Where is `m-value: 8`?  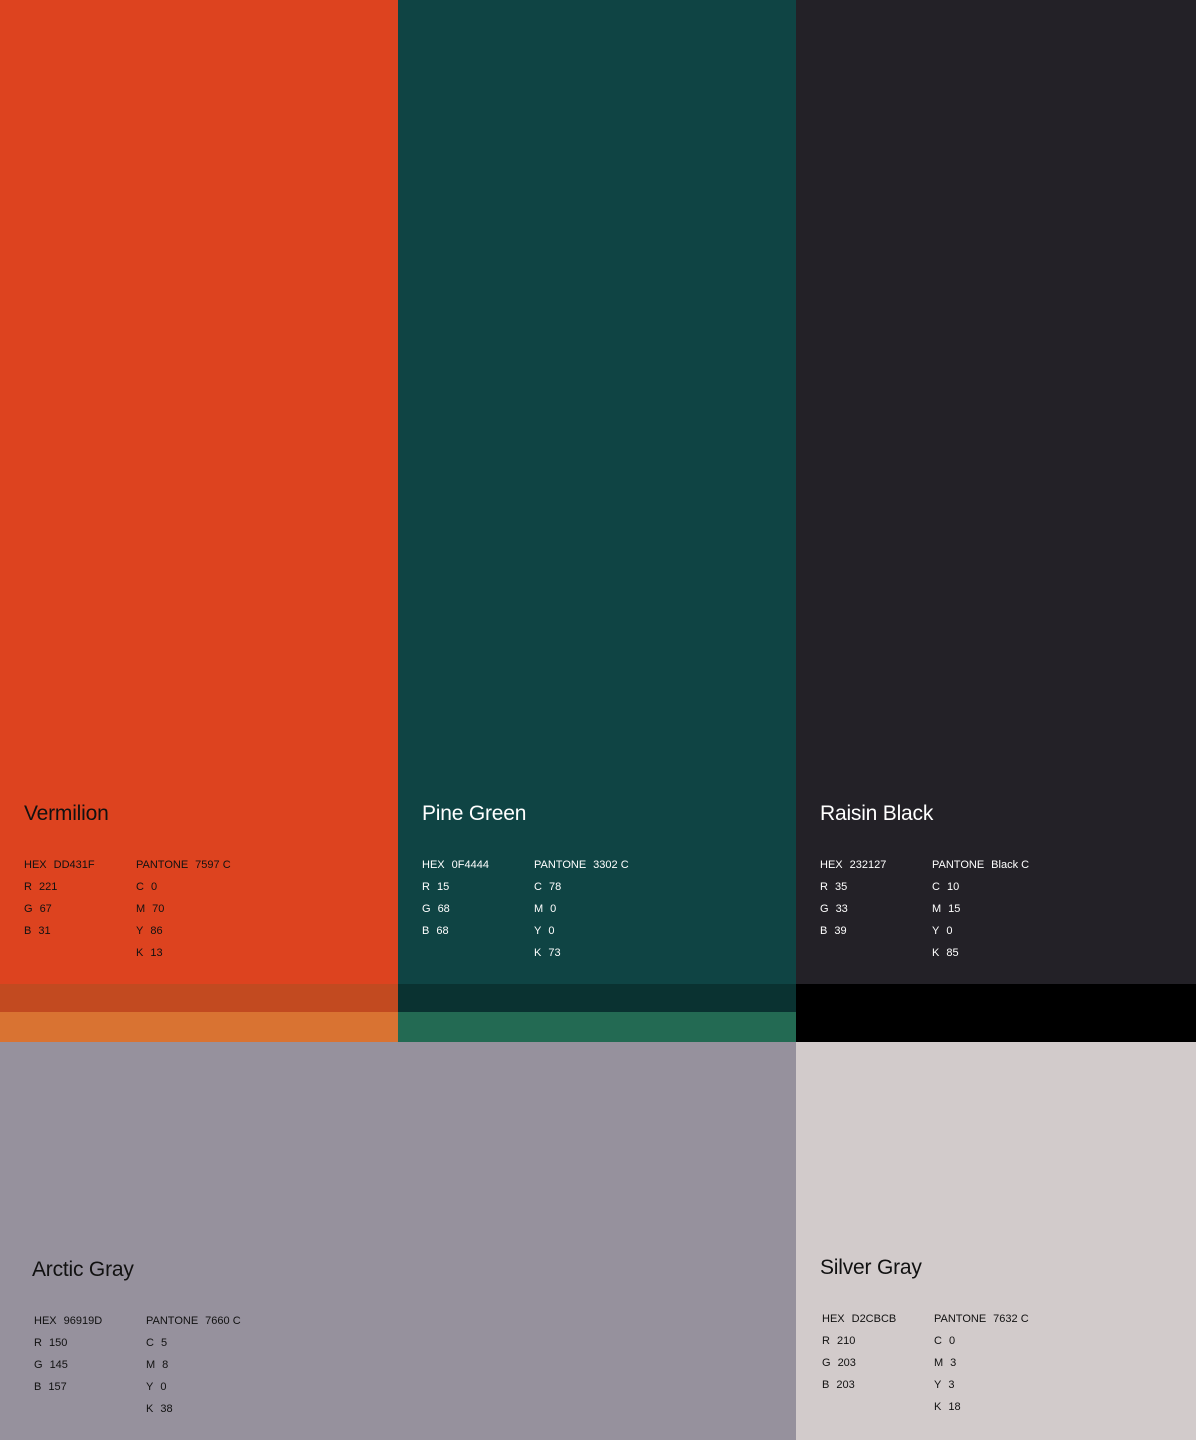 m-value: 8 is located at coordinates (165, 1365).